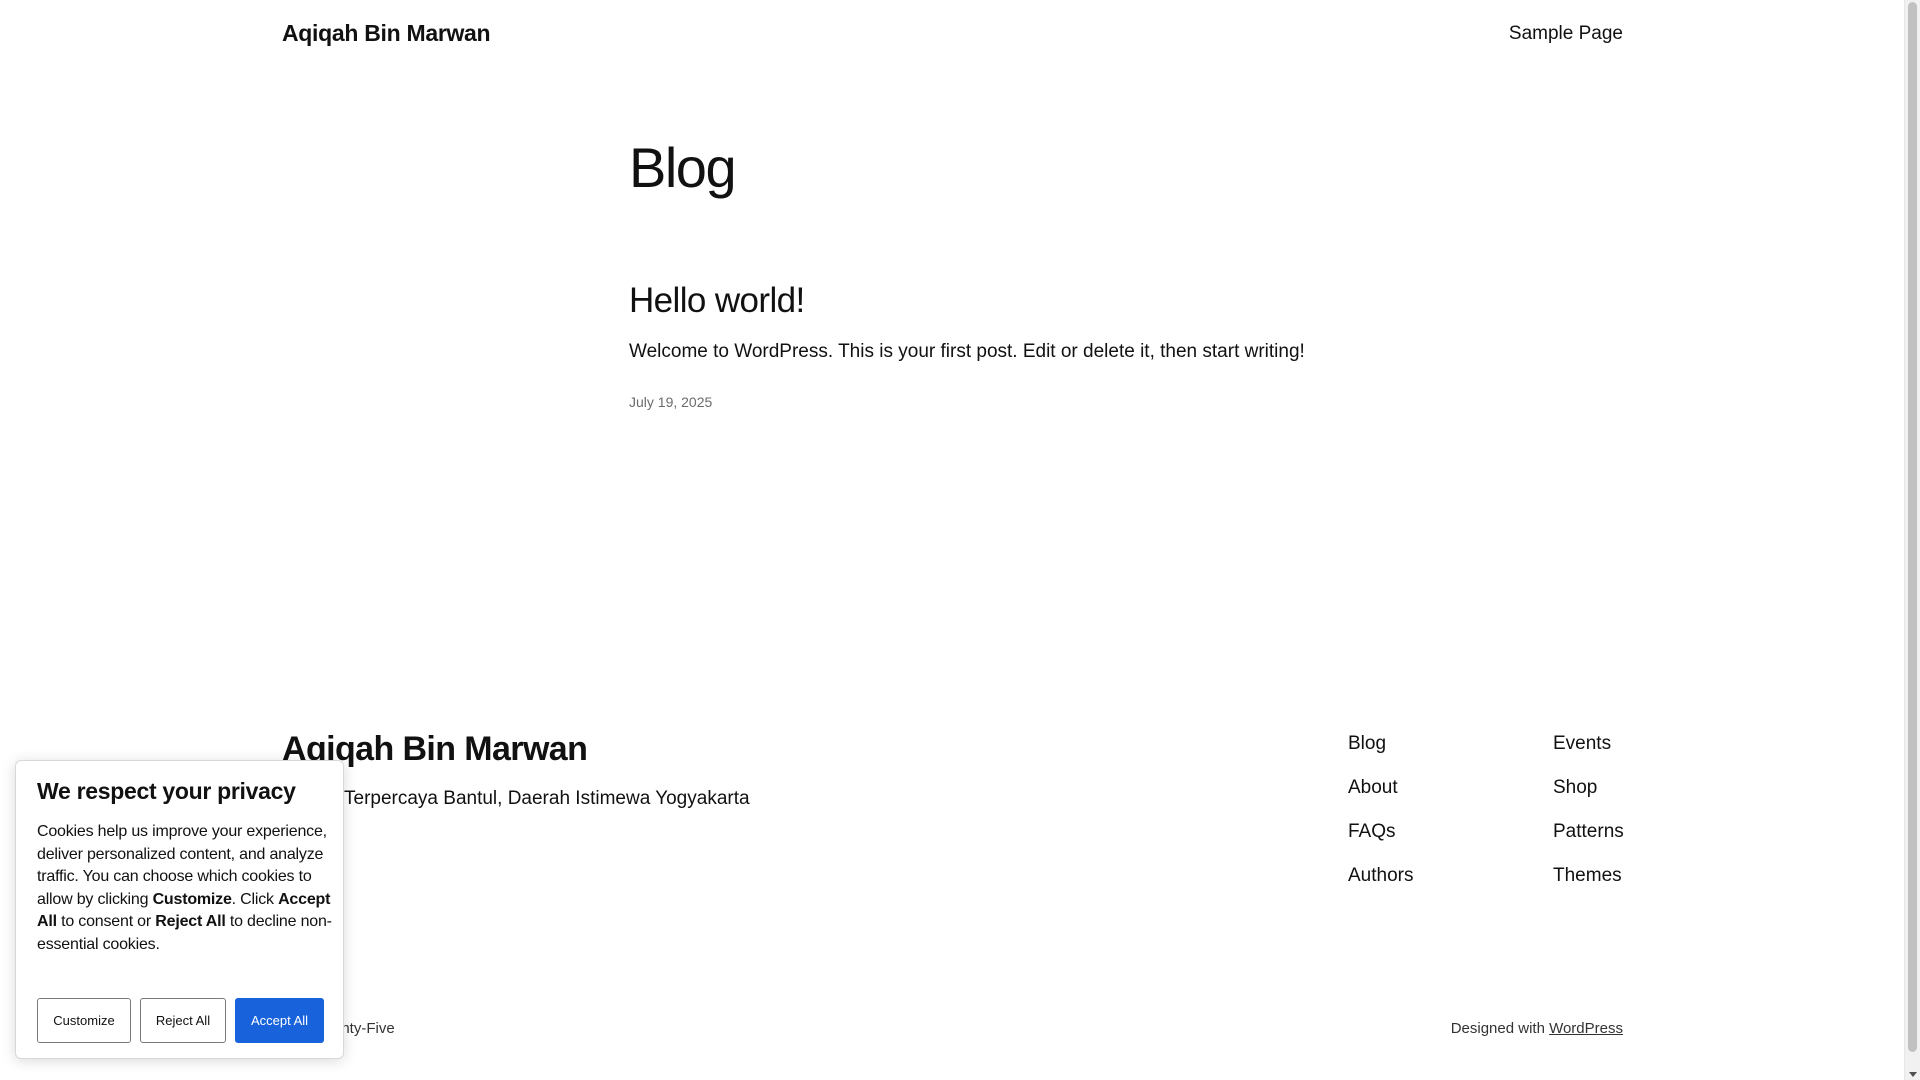 Image resolution: width=1920 pixels, height=1080 pixels. I want to click on reject-all-button: Reject All, so click(183, 1020).